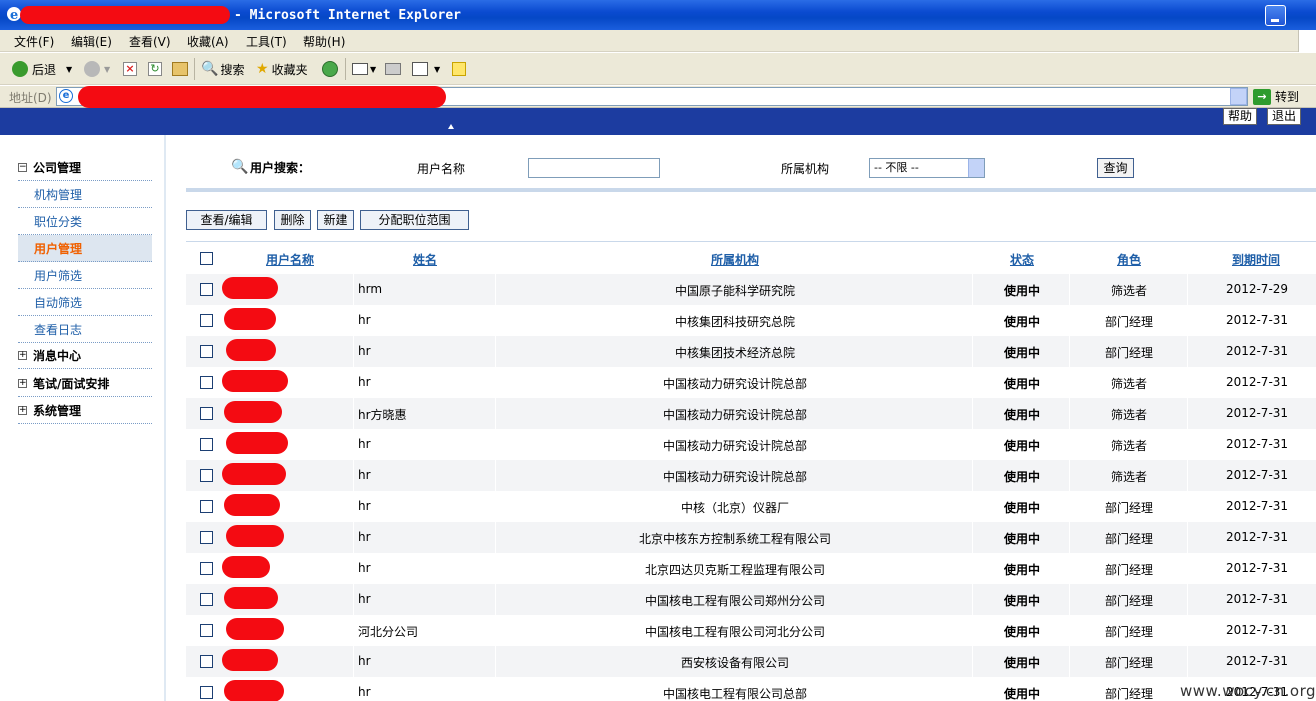 The image size is (1316, 701). Describe the element at coordinates (1129, 259) in the screenshot. I see `col-role: 角色` at that location.